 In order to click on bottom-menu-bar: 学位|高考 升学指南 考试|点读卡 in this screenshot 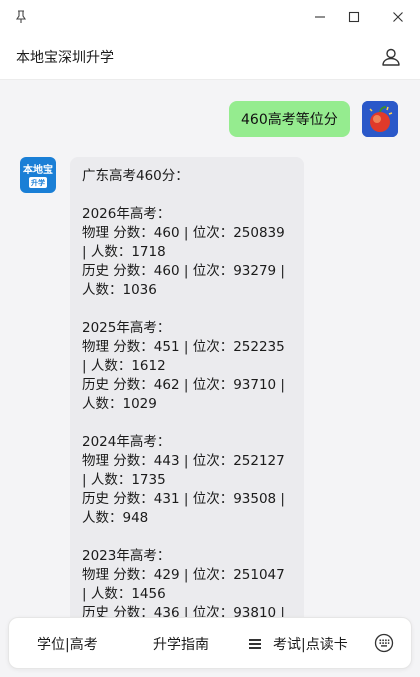, I will do `click(210, 643)`.